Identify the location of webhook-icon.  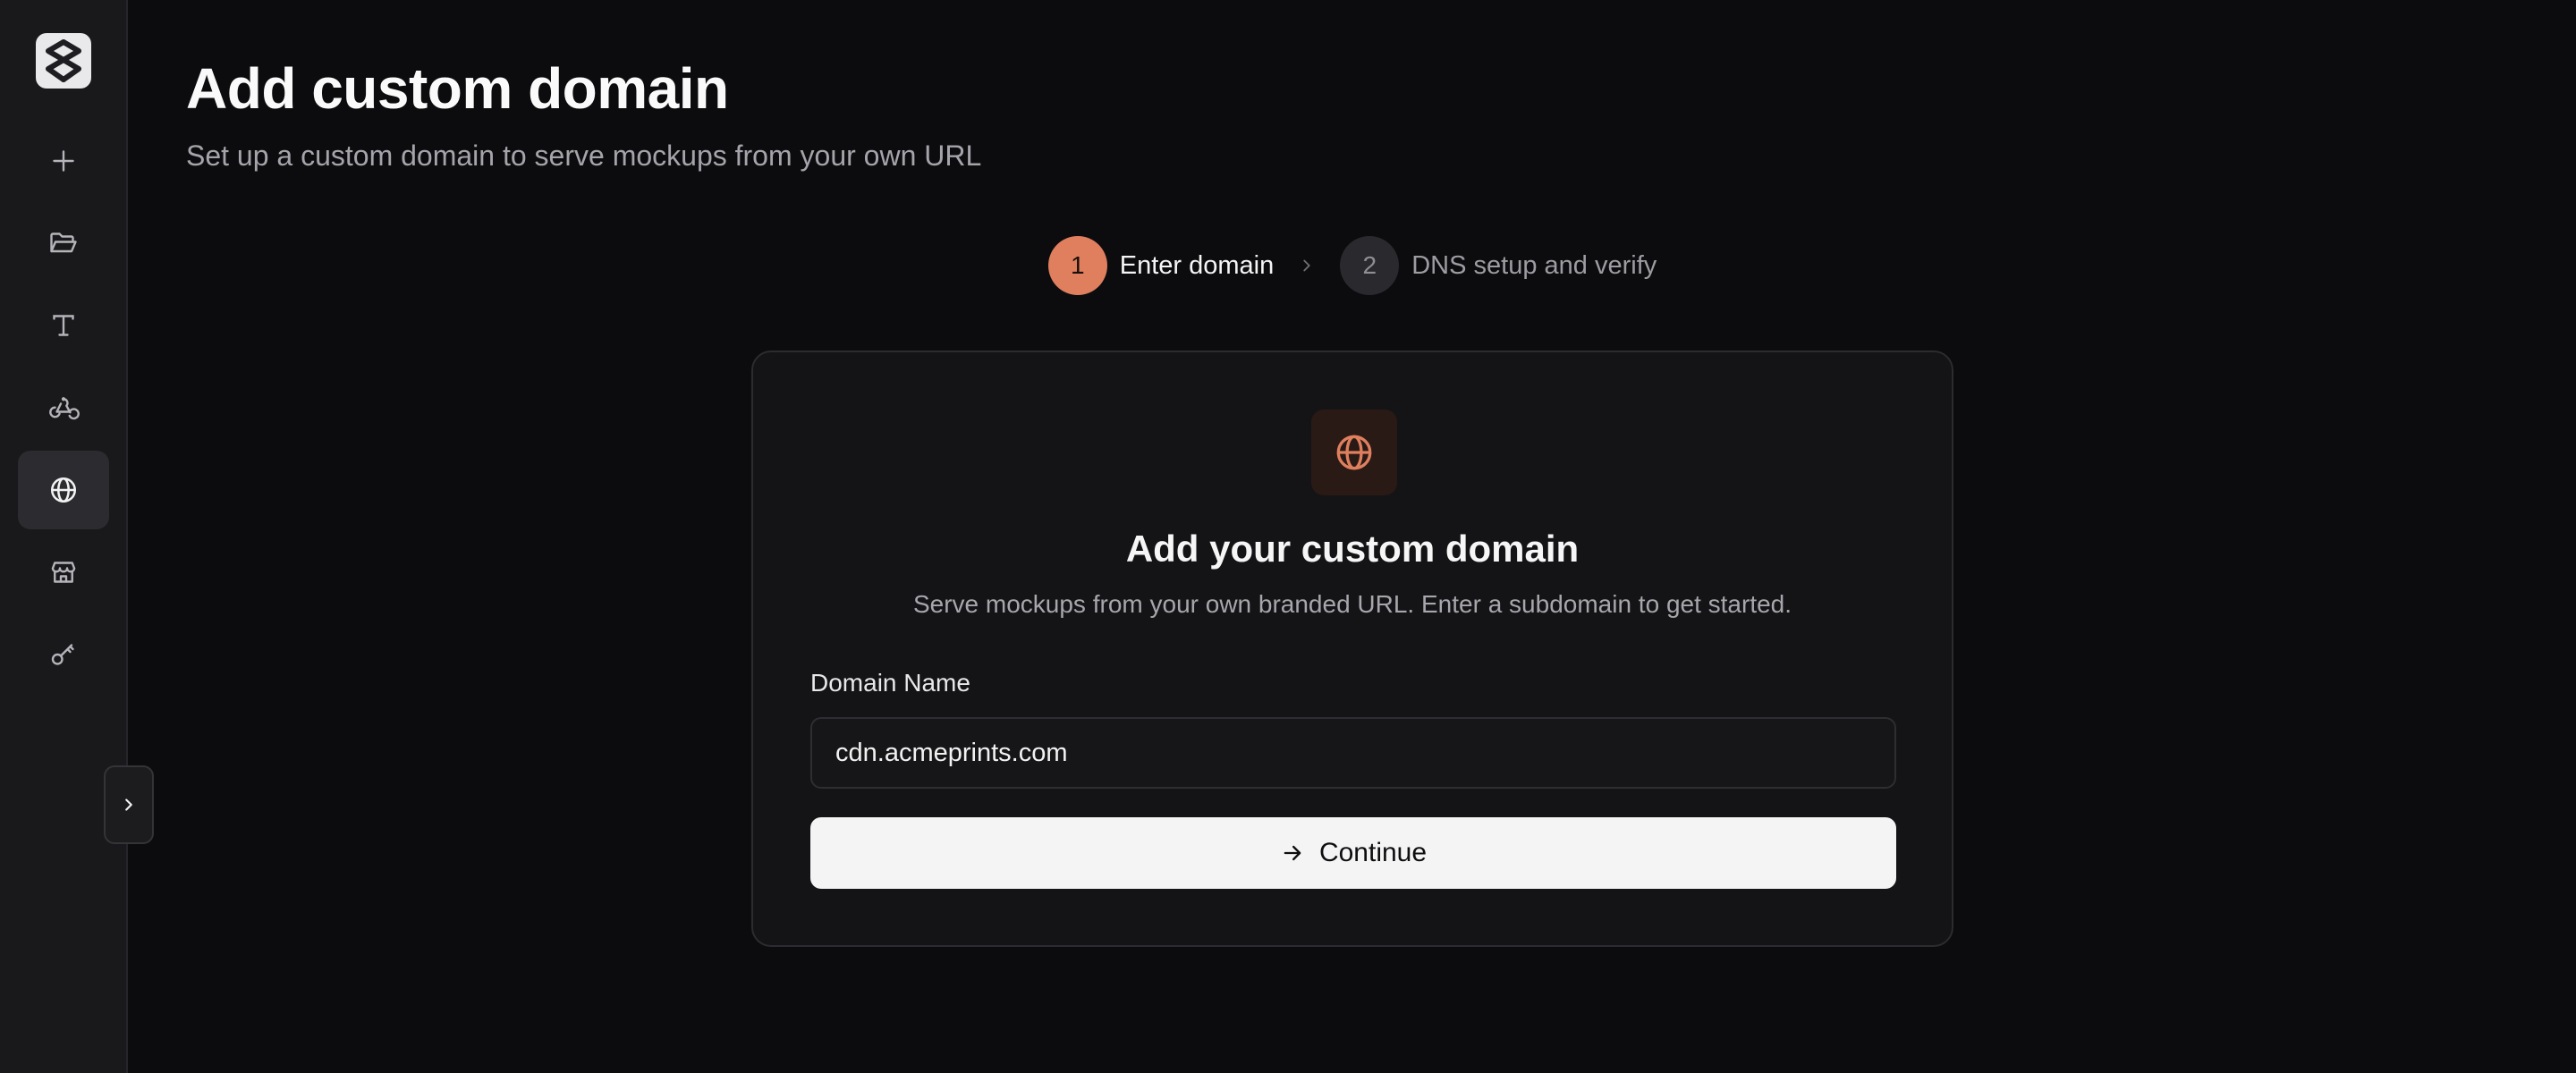
(64, 408).